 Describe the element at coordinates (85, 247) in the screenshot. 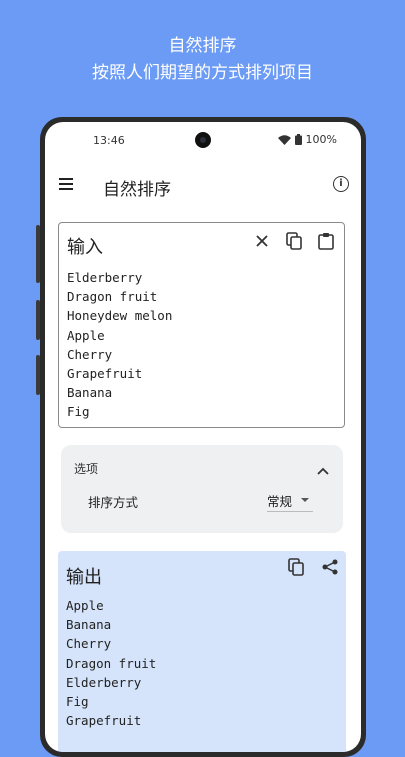

I see `input-title: 输入` at that location.